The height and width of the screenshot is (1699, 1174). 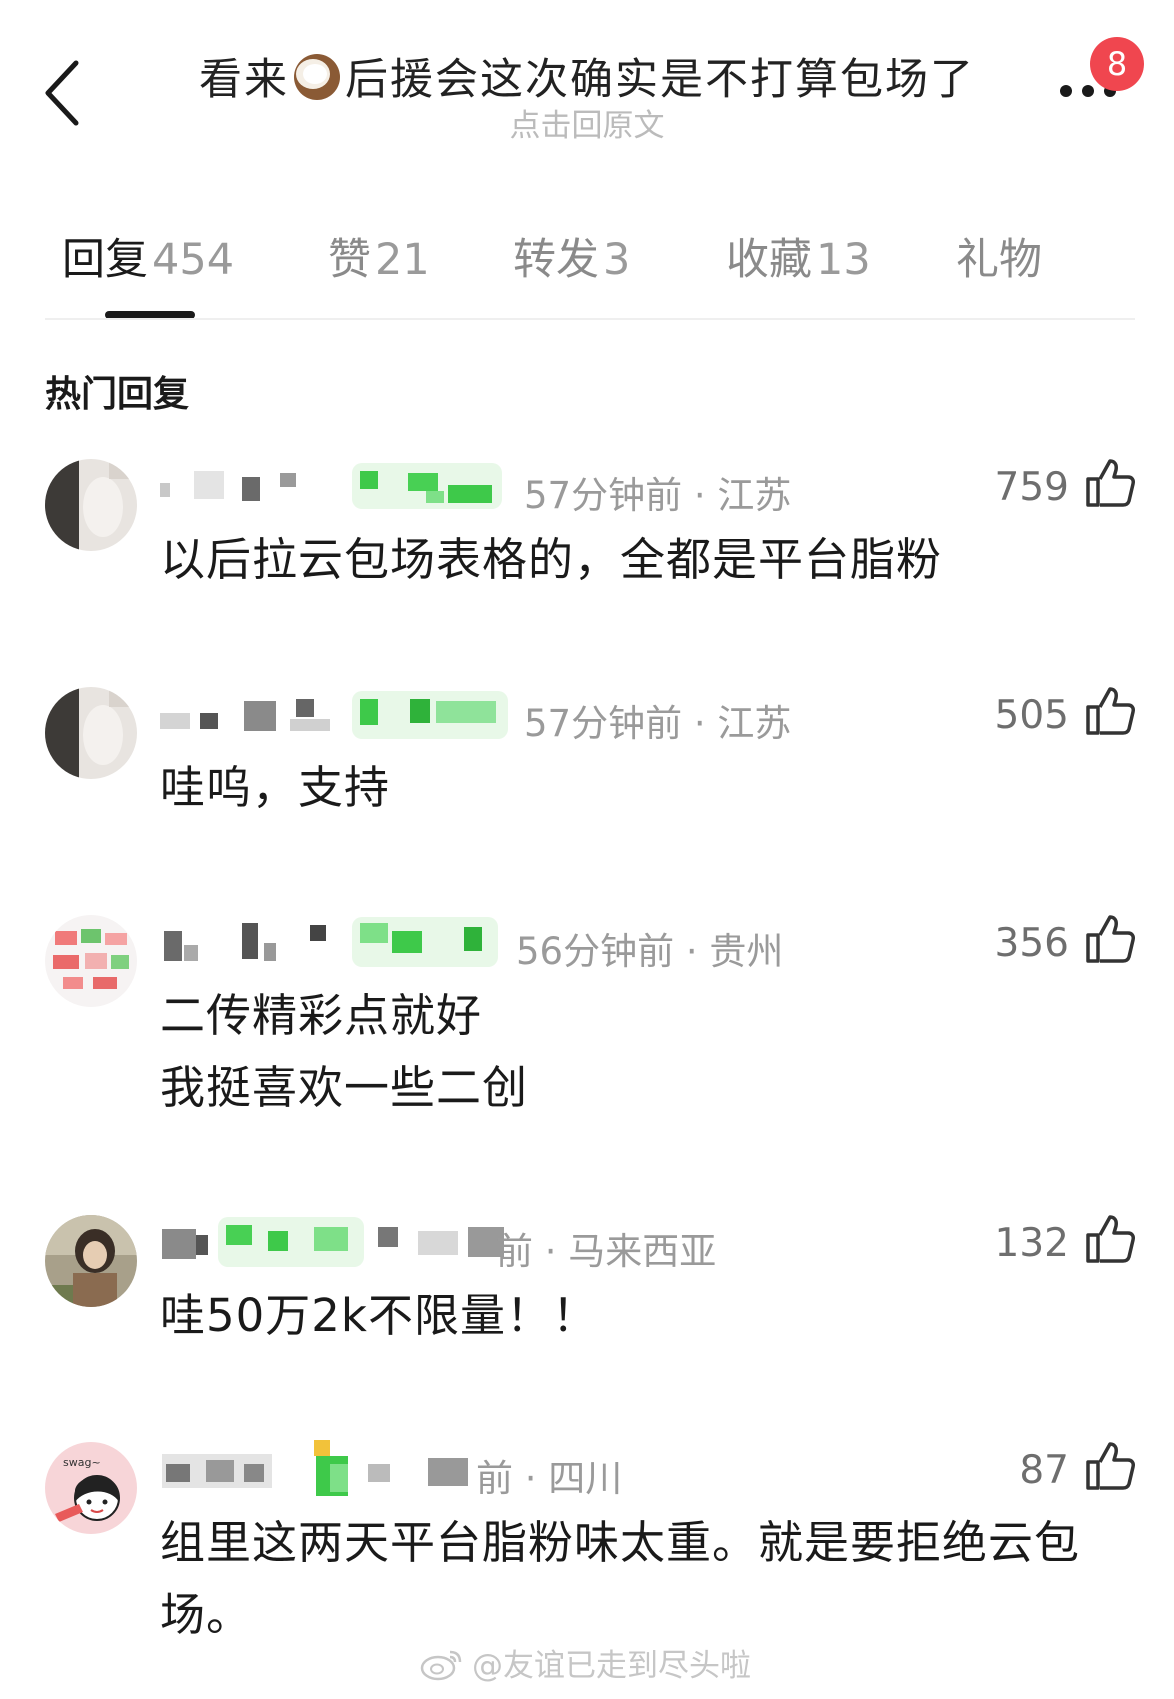 I want to click on watermark-text: @友谊已走到尽头啦, so click(x=611, y=1666).